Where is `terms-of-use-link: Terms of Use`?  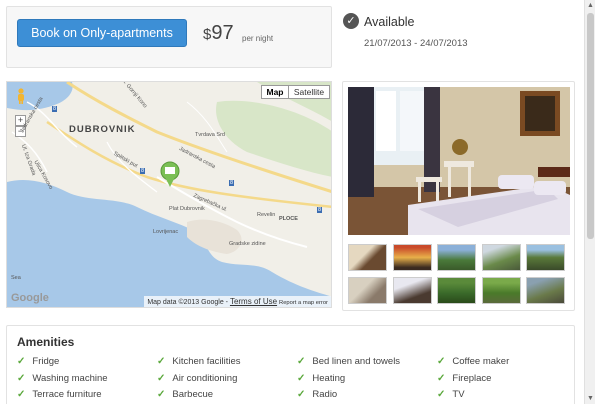 terms-of-use-link: Terms of Use is located at coordinates (253, 301).